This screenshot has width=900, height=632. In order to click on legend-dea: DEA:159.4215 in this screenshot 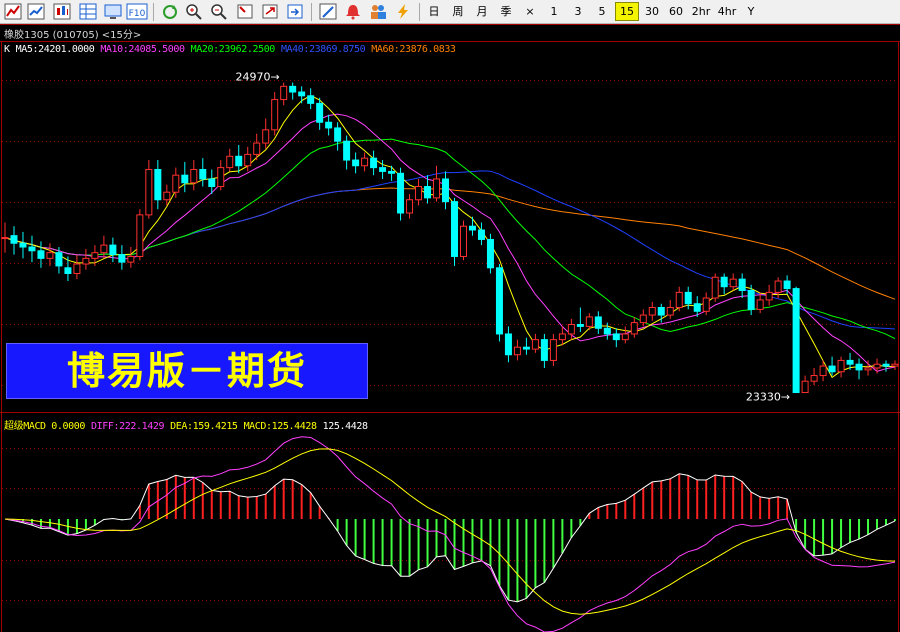, I will do `click(204, 426)`.